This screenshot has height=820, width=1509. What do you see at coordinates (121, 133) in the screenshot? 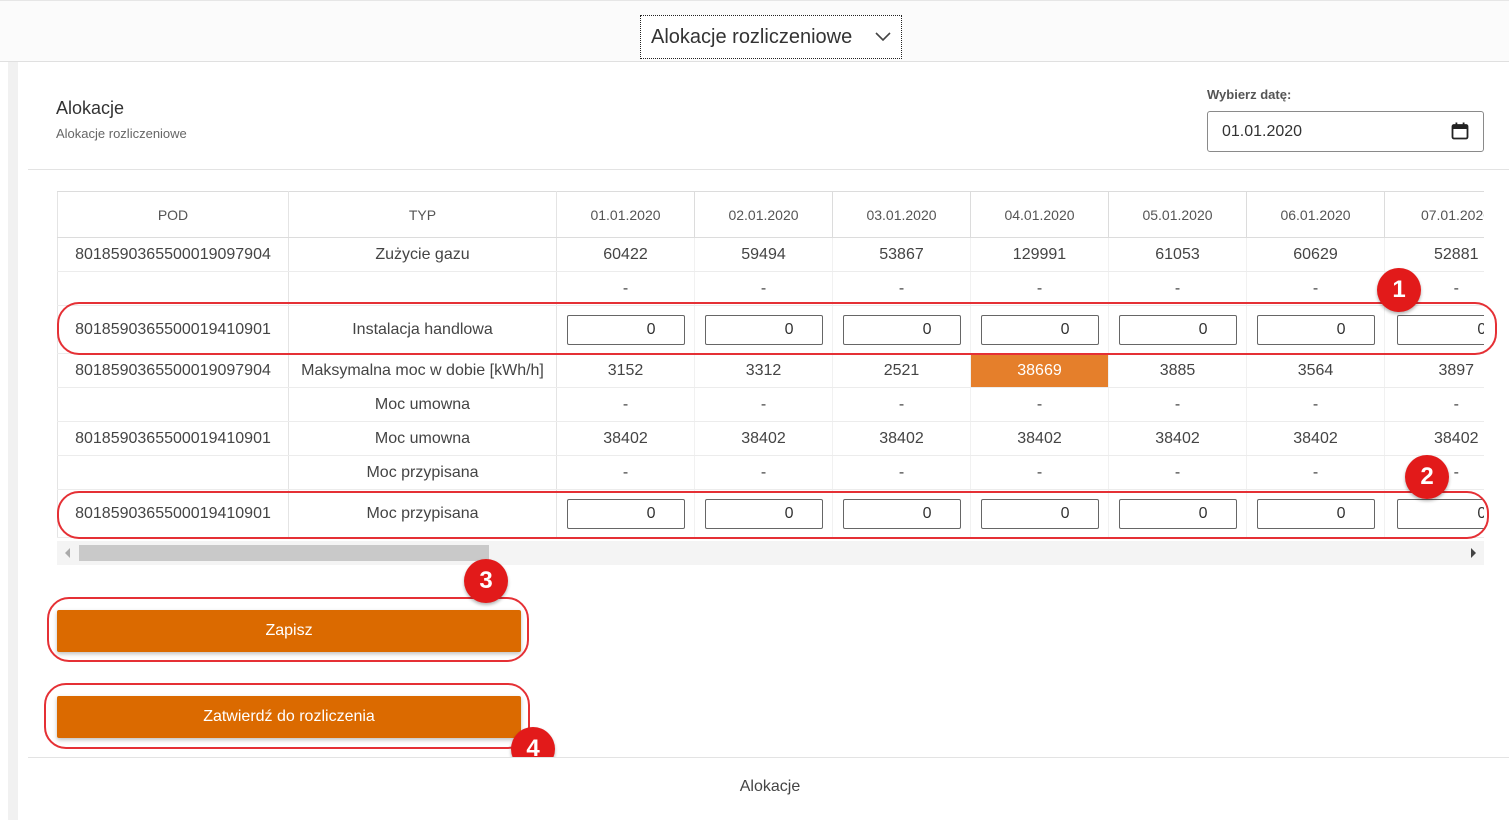
I see `page-subtitle: Alokacje rozliczeniowe` at bounding box center [121, 133].